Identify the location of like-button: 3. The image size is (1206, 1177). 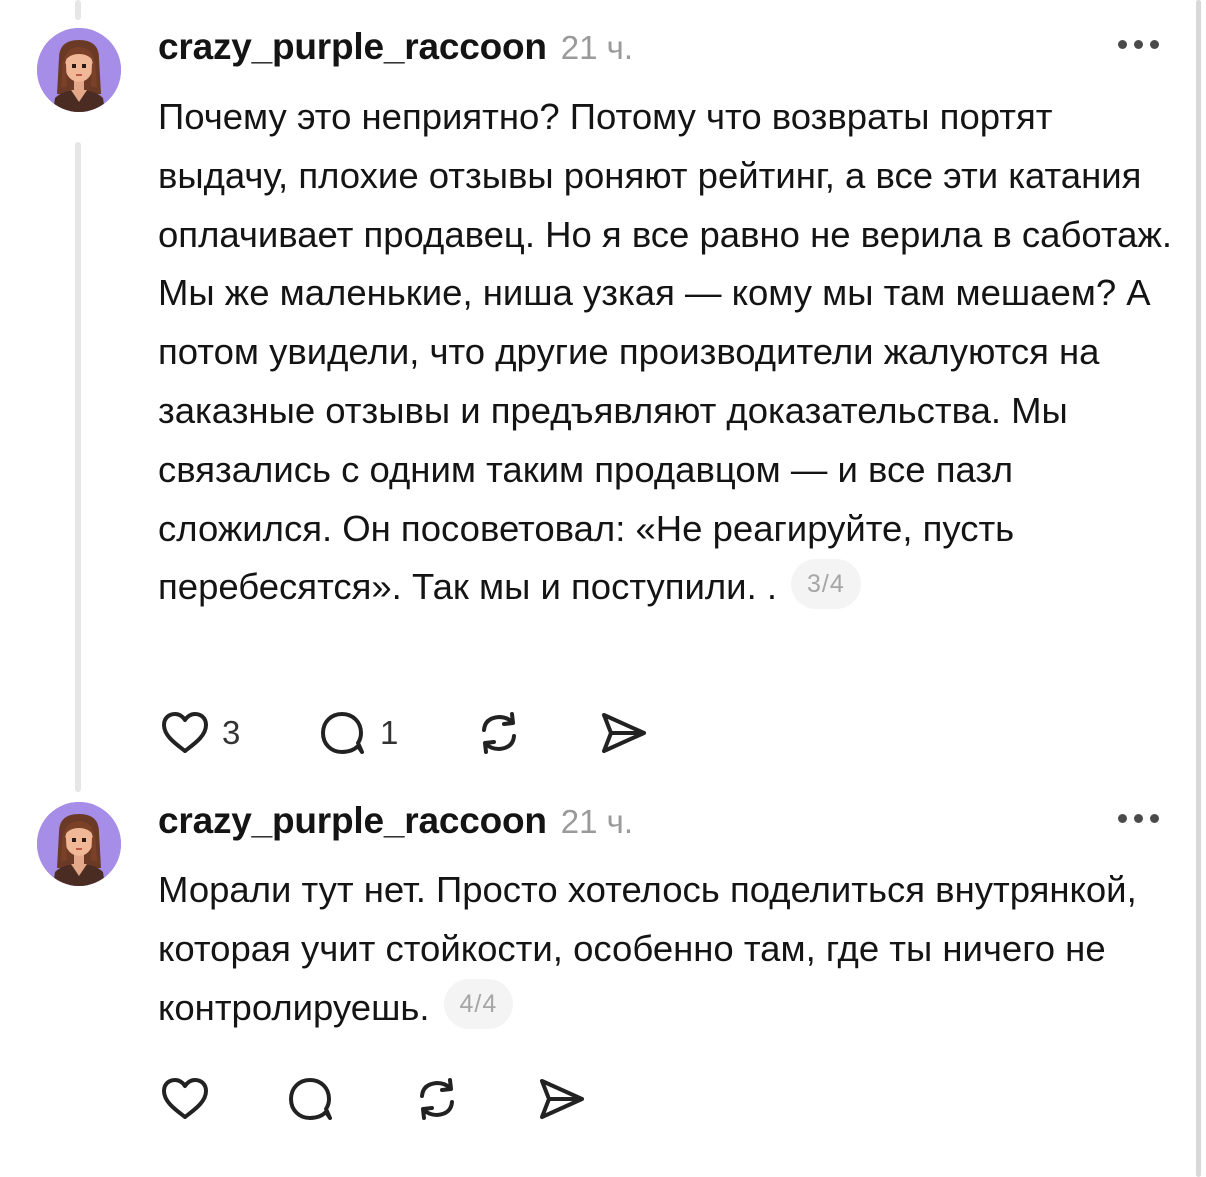
(199, 733).